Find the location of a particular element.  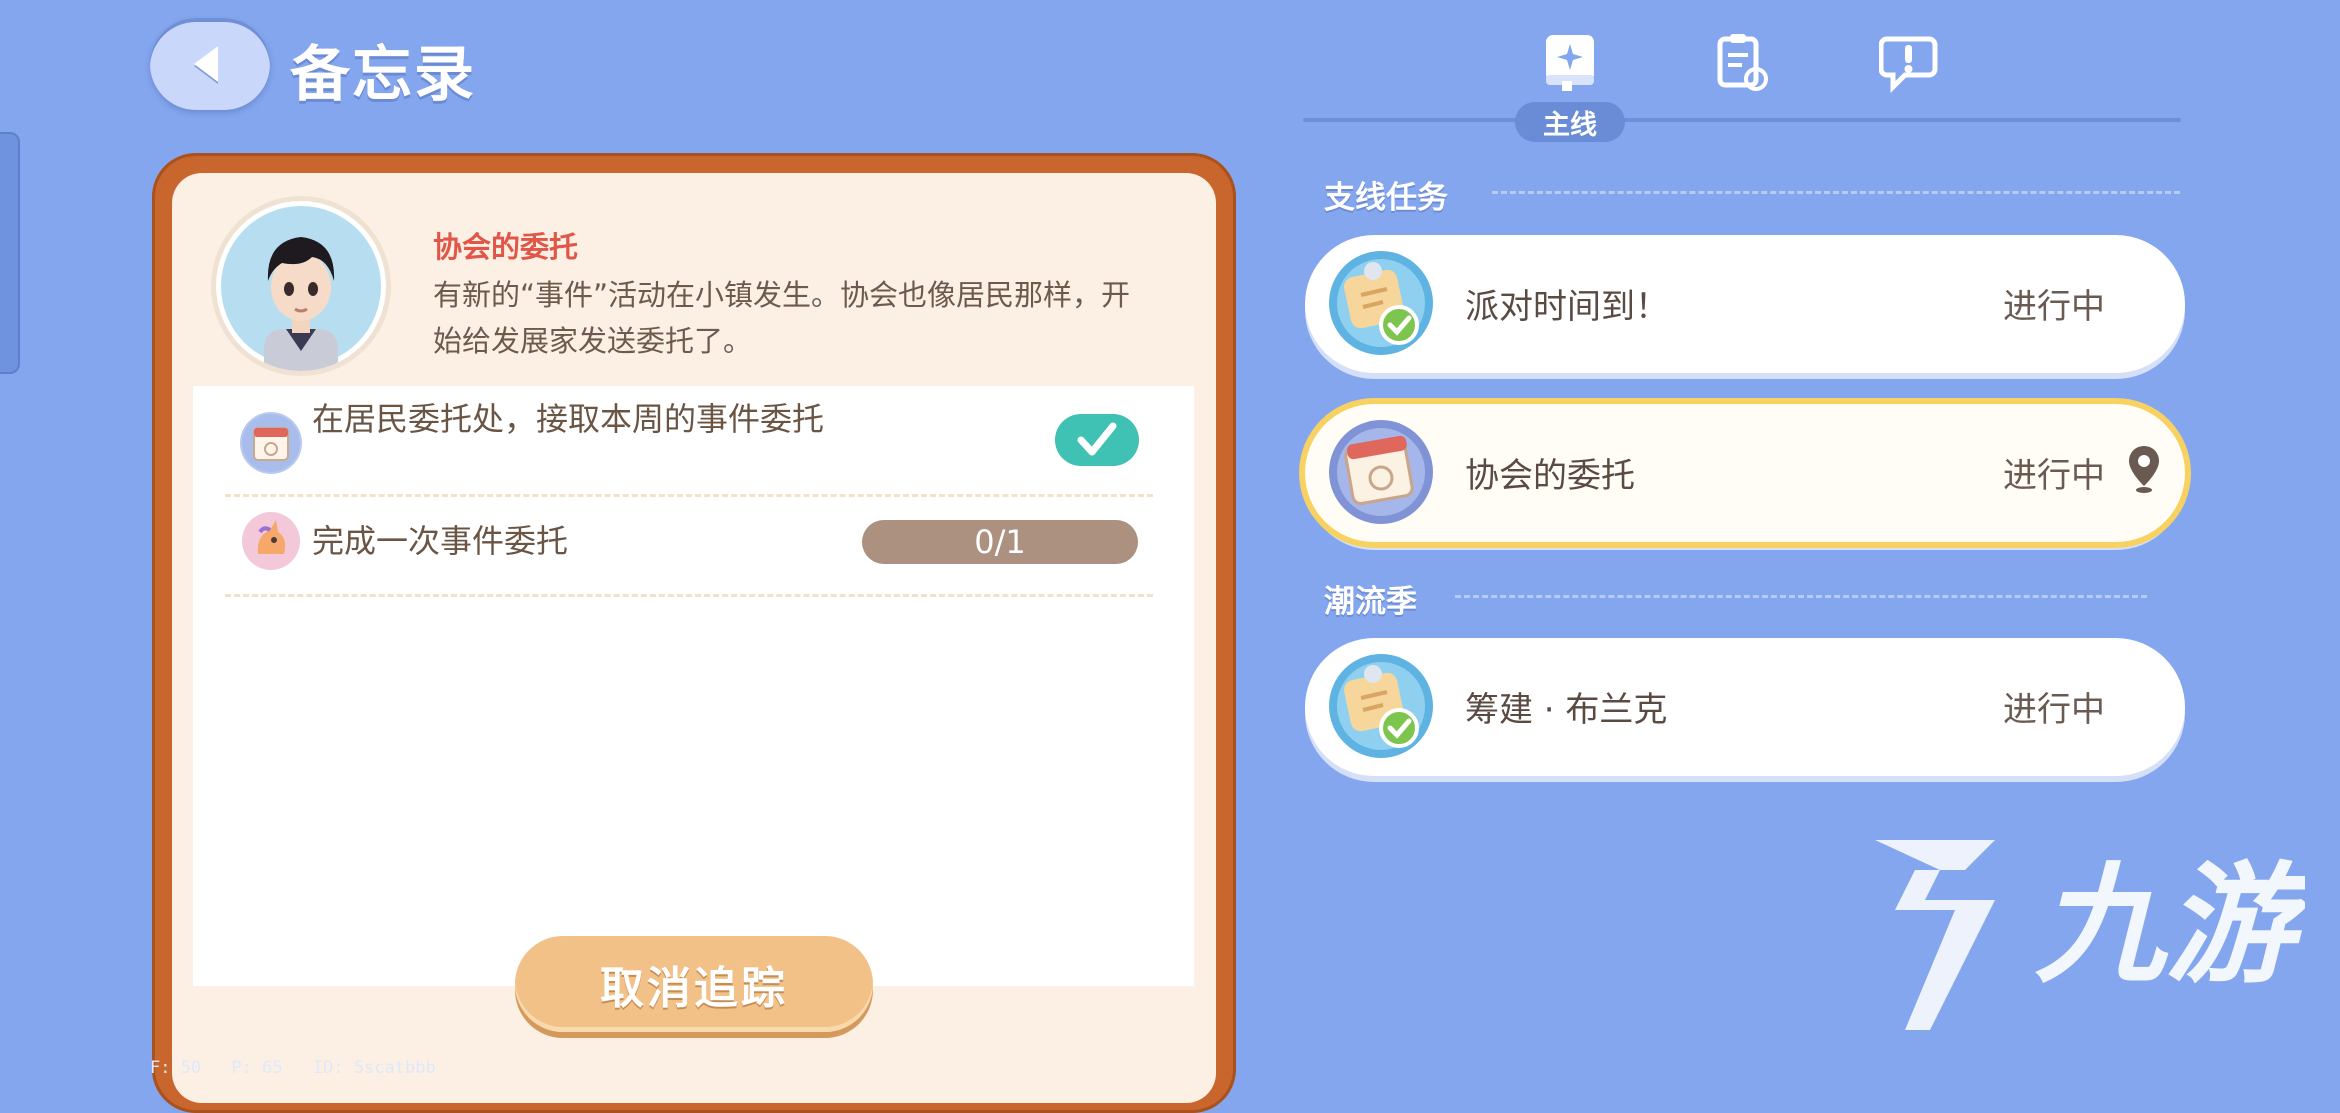

section-title-trend-season: 潮流季 is located at coordinates (1370, 602).